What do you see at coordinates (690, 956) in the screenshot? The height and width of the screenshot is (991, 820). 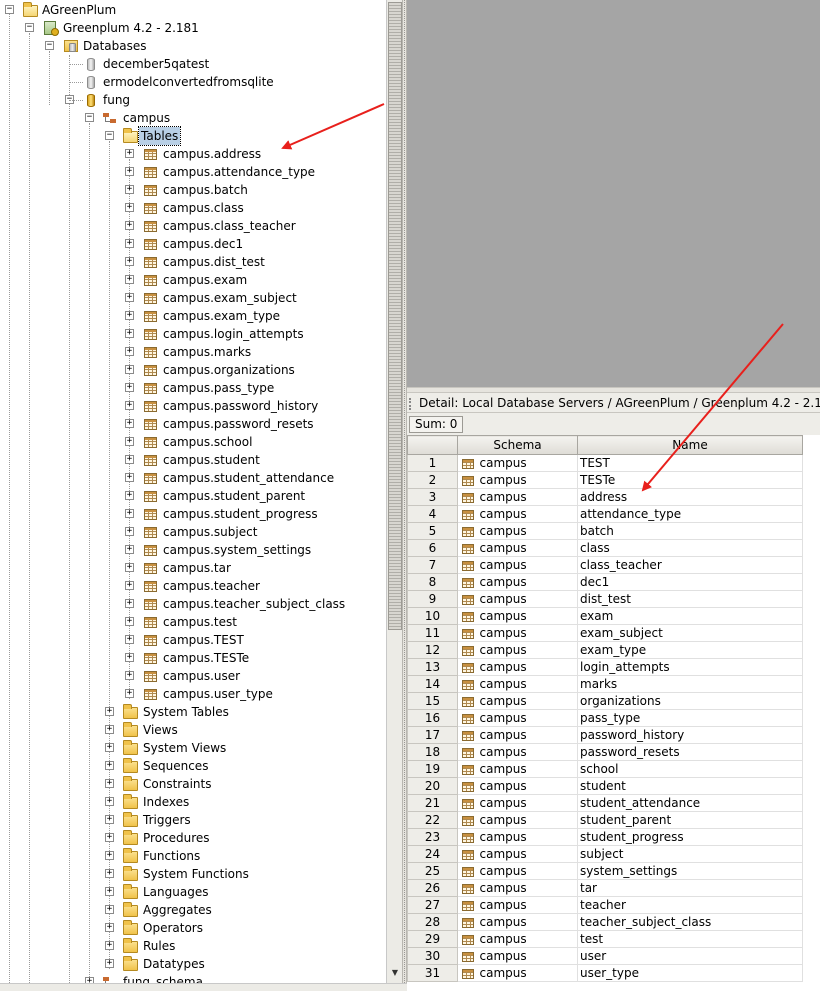 I see `name-cell: user` at bounding box center [690, 956].